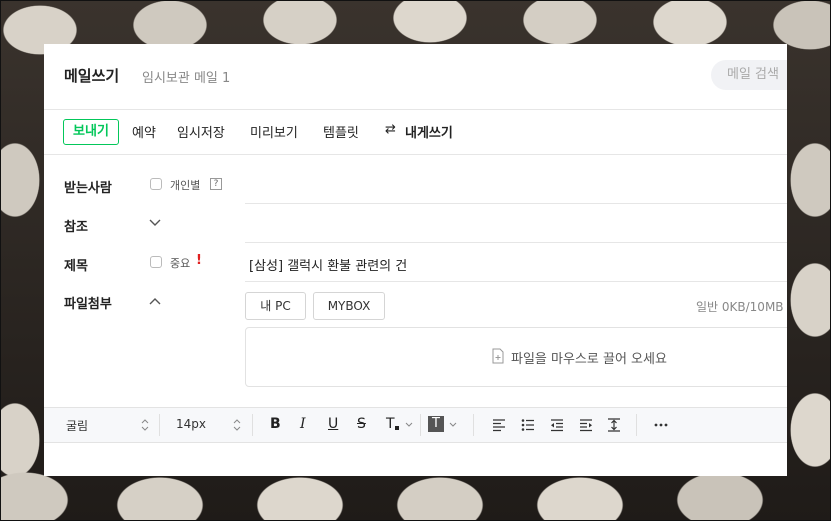  I want to click on chevron-up-icon, so click(155, 301).